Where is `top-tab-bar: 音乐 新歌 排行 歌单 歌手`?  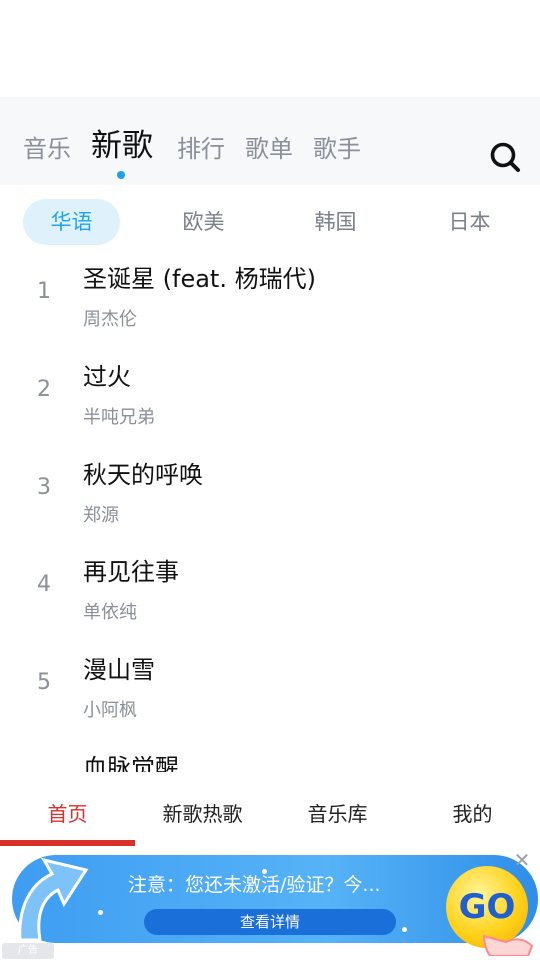 top-tab-bar: 音乐 新歌 排行 歌单 歌手 is located at coordinates (270, 141).